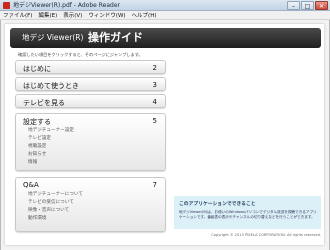 The width and height of the screenshot is (330, 250). Describe the element at coordinates (90, 142) in the screenshot. I see `toc-item-settings: 設定する 5 地デジチューナー設定 テレビ設定 視聴設定 お知らせ 情報` at that location.